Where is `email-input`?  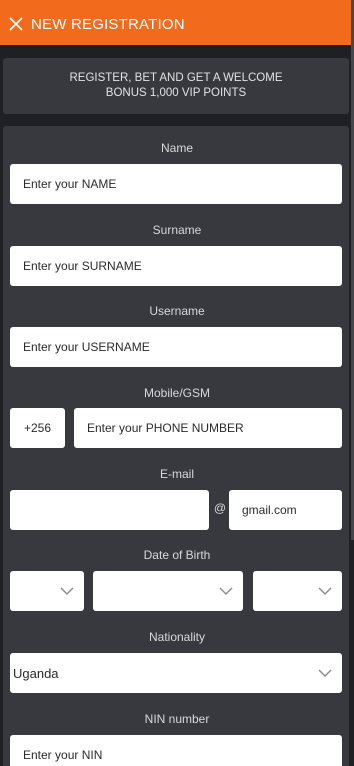 email-input is located at coordinates (109, 510).